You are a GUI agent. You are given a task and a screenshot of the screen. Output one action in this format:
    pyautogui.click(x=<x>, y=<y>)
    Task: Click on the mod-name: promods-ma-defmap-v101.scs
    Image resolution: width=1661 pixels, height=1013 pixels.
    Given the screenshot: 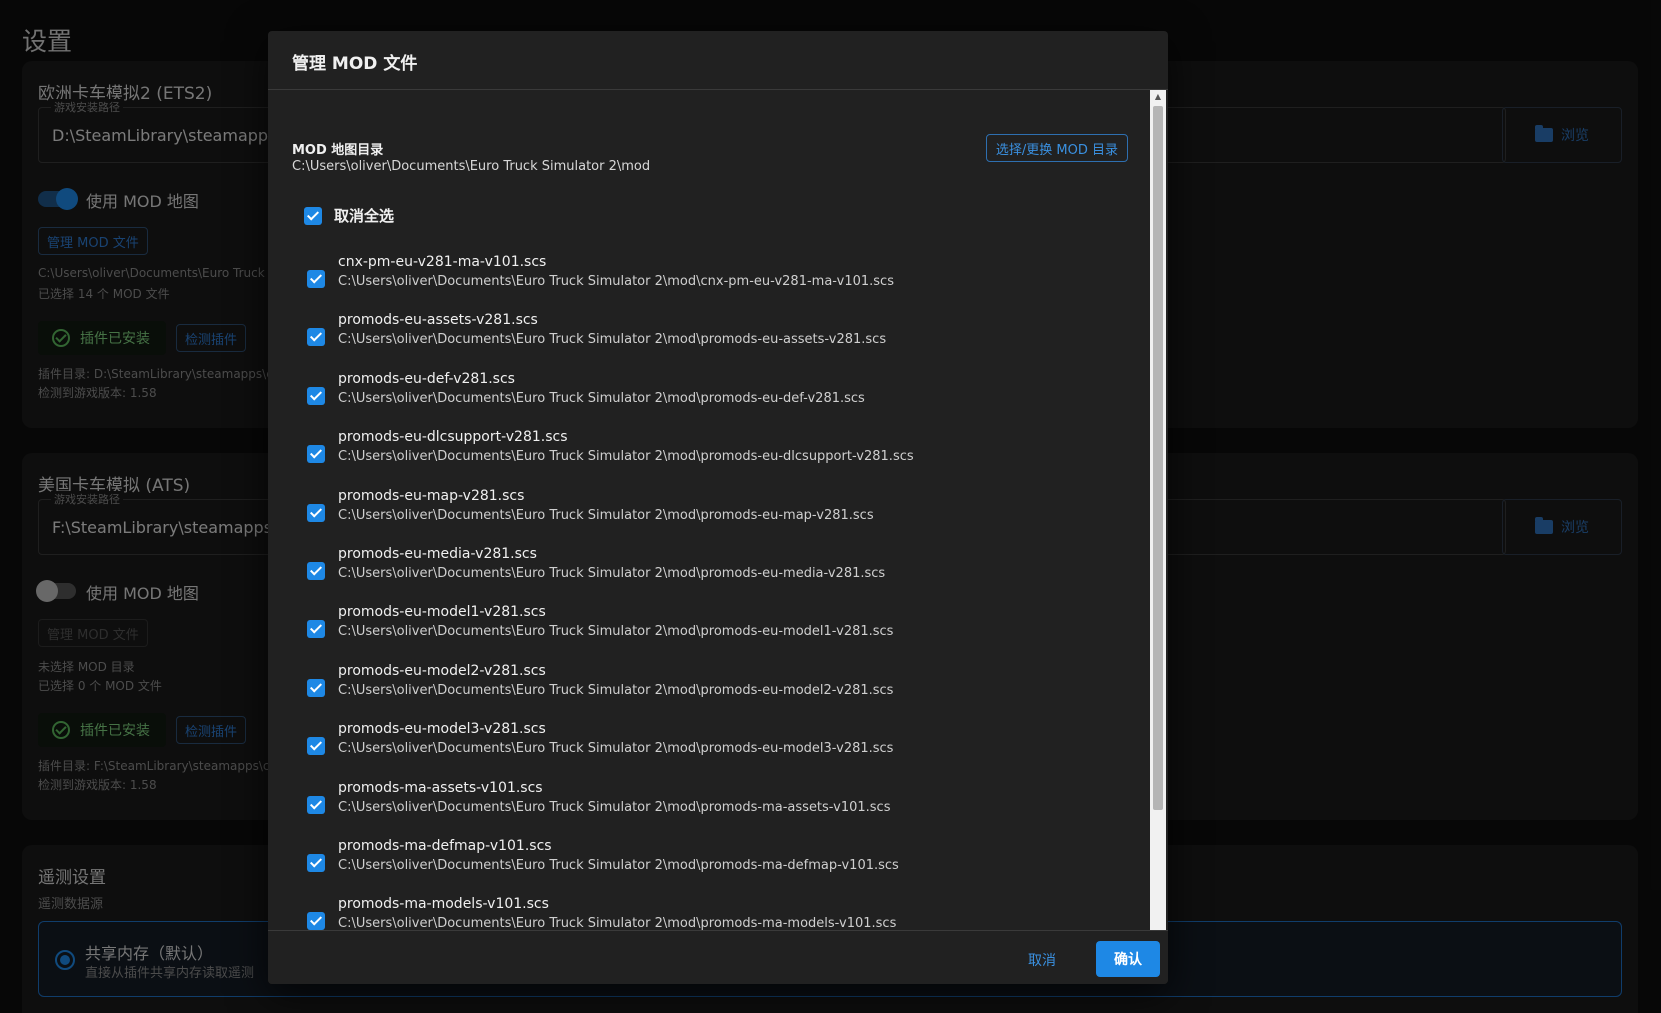 What is the action you would take?
    pyautogui.click(x=445, y=846)
    